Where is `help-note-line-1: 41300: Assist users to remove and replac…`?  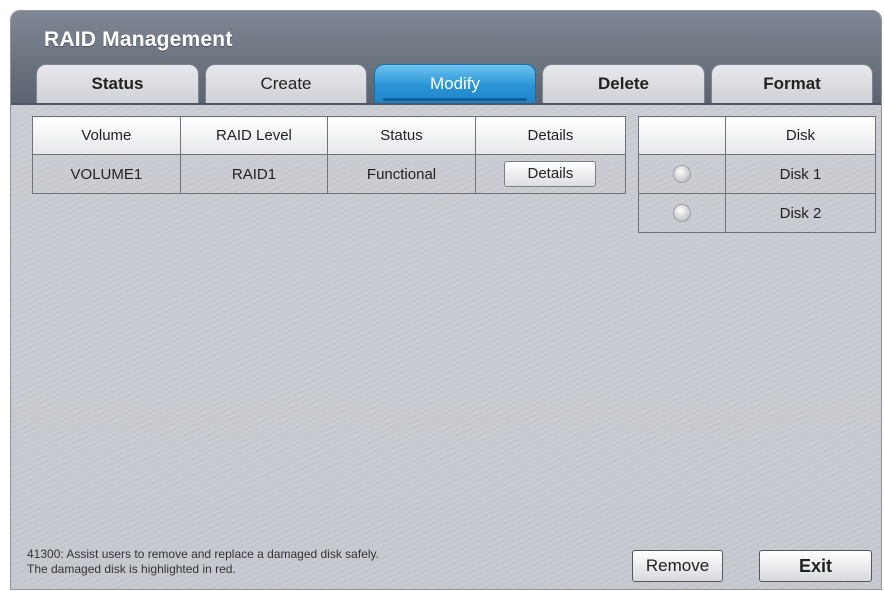 help-note-line-1: 41300: Assist users to remove and replac… is located at coordinates (203, 554).